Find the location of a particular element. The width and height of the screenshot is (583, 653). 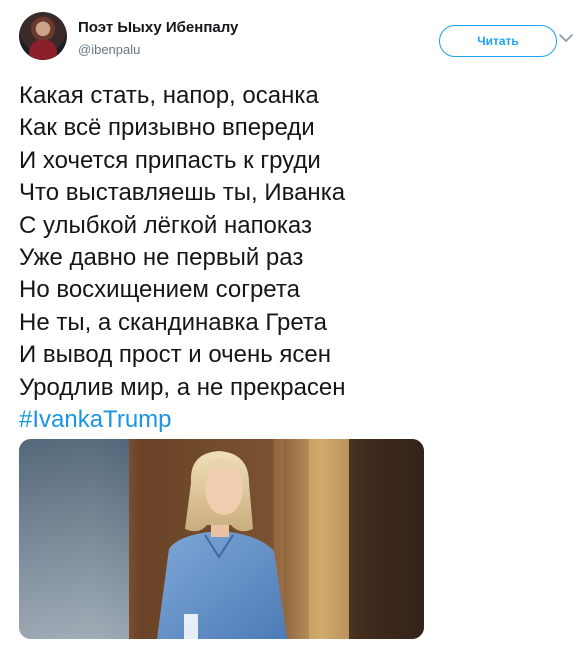

user-avatar is located at coordinates (43, 36).